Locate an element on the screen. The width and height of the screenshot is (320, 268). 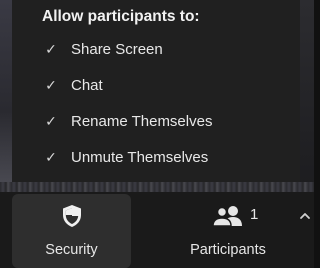
menu-item-label: Rename Themselves is located at coordinates (142, 121).